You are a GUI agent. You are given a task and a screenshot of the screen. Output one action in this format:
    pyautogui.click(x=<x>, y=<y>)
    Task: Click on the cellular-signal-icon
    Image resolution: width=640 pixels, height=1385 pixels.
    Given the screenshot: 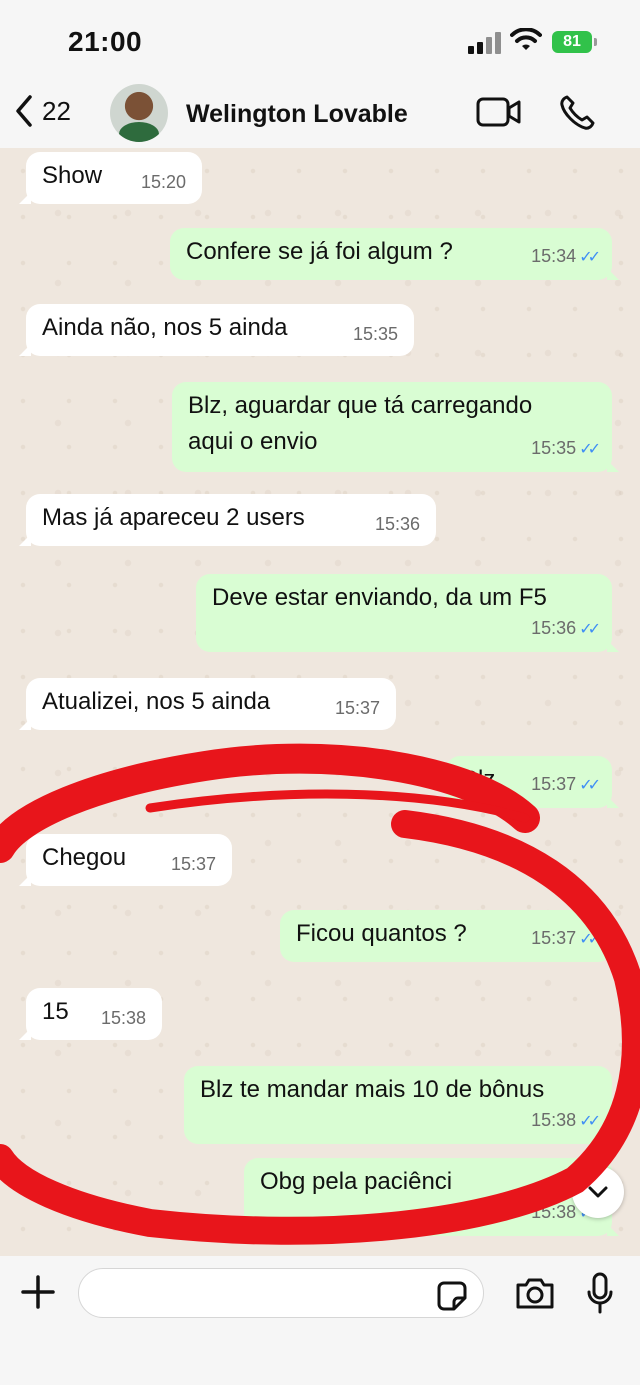 What is the action you would take?
    pyautogui.click(x=485, y=43)
    